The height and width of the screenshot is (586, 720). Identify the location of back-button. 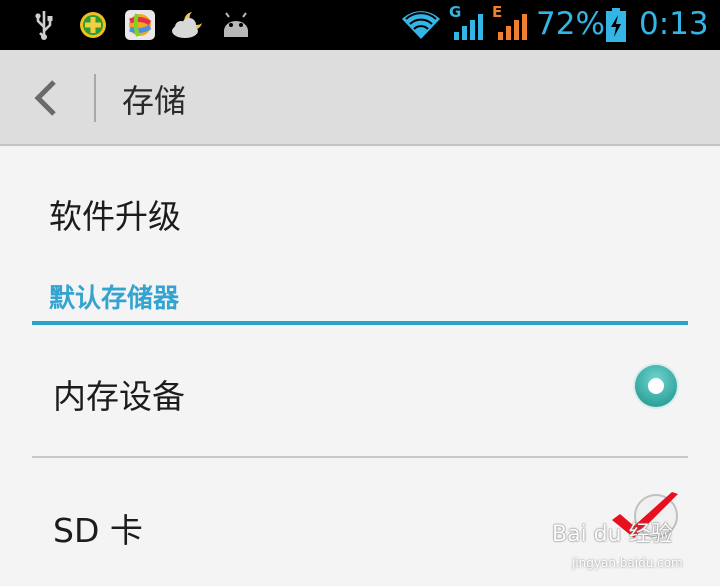
(46, 98).